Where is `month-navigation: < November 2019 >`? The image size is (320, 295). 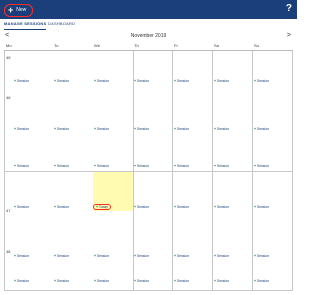
month-navigation: < November 2019 > is located at coordinates (148, 36).